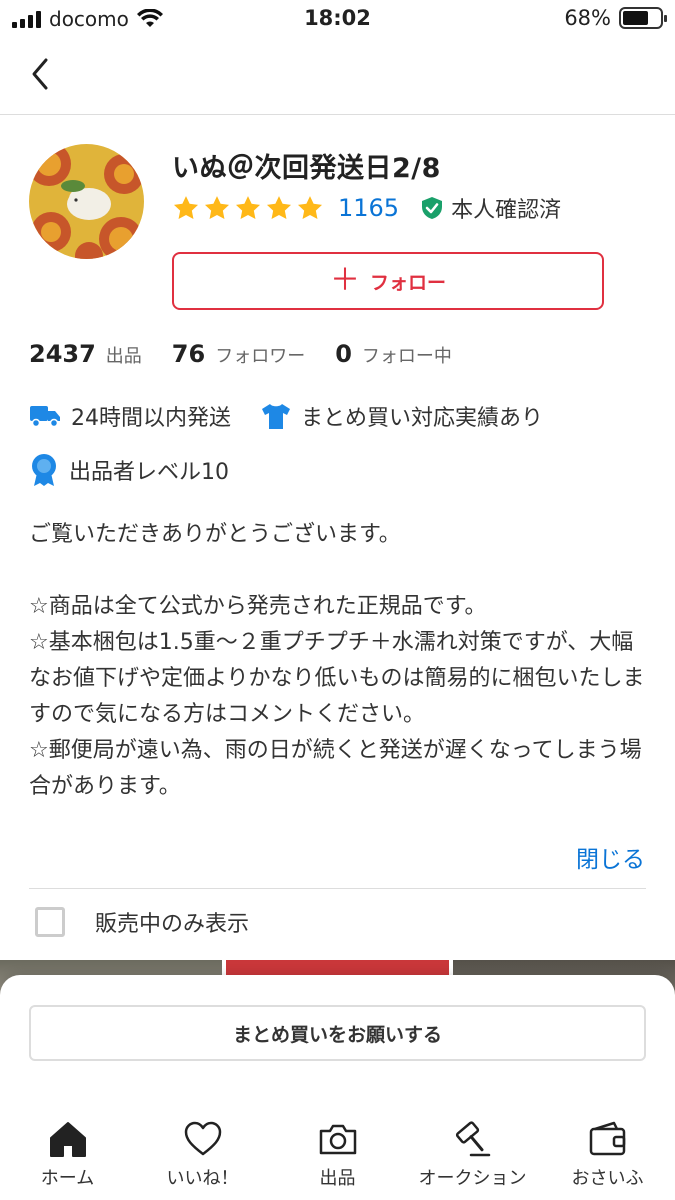  I want to click on gavel-icon, so click(472, 1139).